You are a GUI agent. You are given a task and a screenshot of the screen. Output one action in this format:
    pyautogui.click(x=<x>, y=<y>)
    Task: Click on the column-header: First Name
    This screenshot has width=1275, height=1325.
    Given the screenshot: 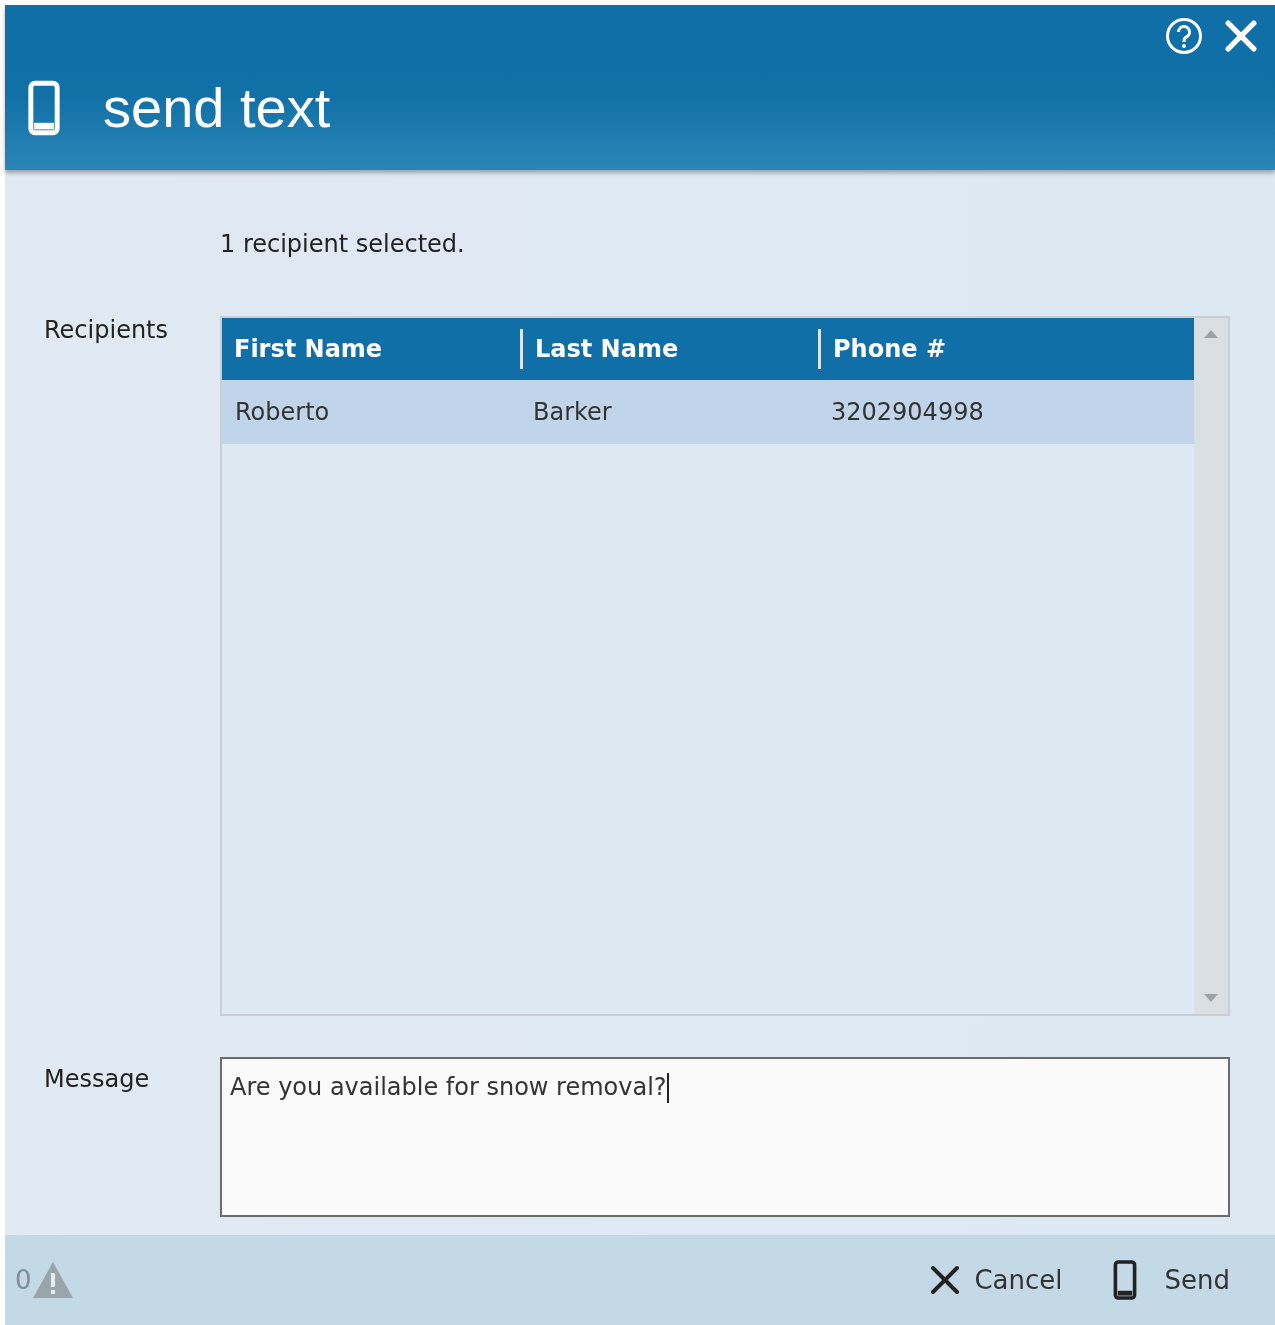 What is the action you would take?
    pyautogui.click(x=371, y=348)
    